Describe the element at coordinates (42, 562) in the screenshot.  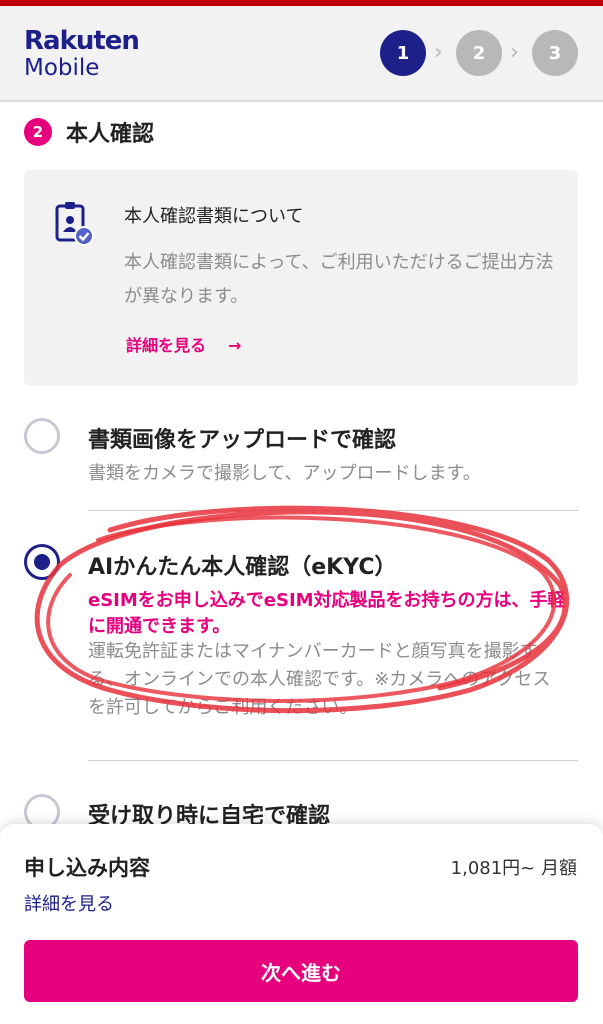
I see `radio-ekyc` at that location.